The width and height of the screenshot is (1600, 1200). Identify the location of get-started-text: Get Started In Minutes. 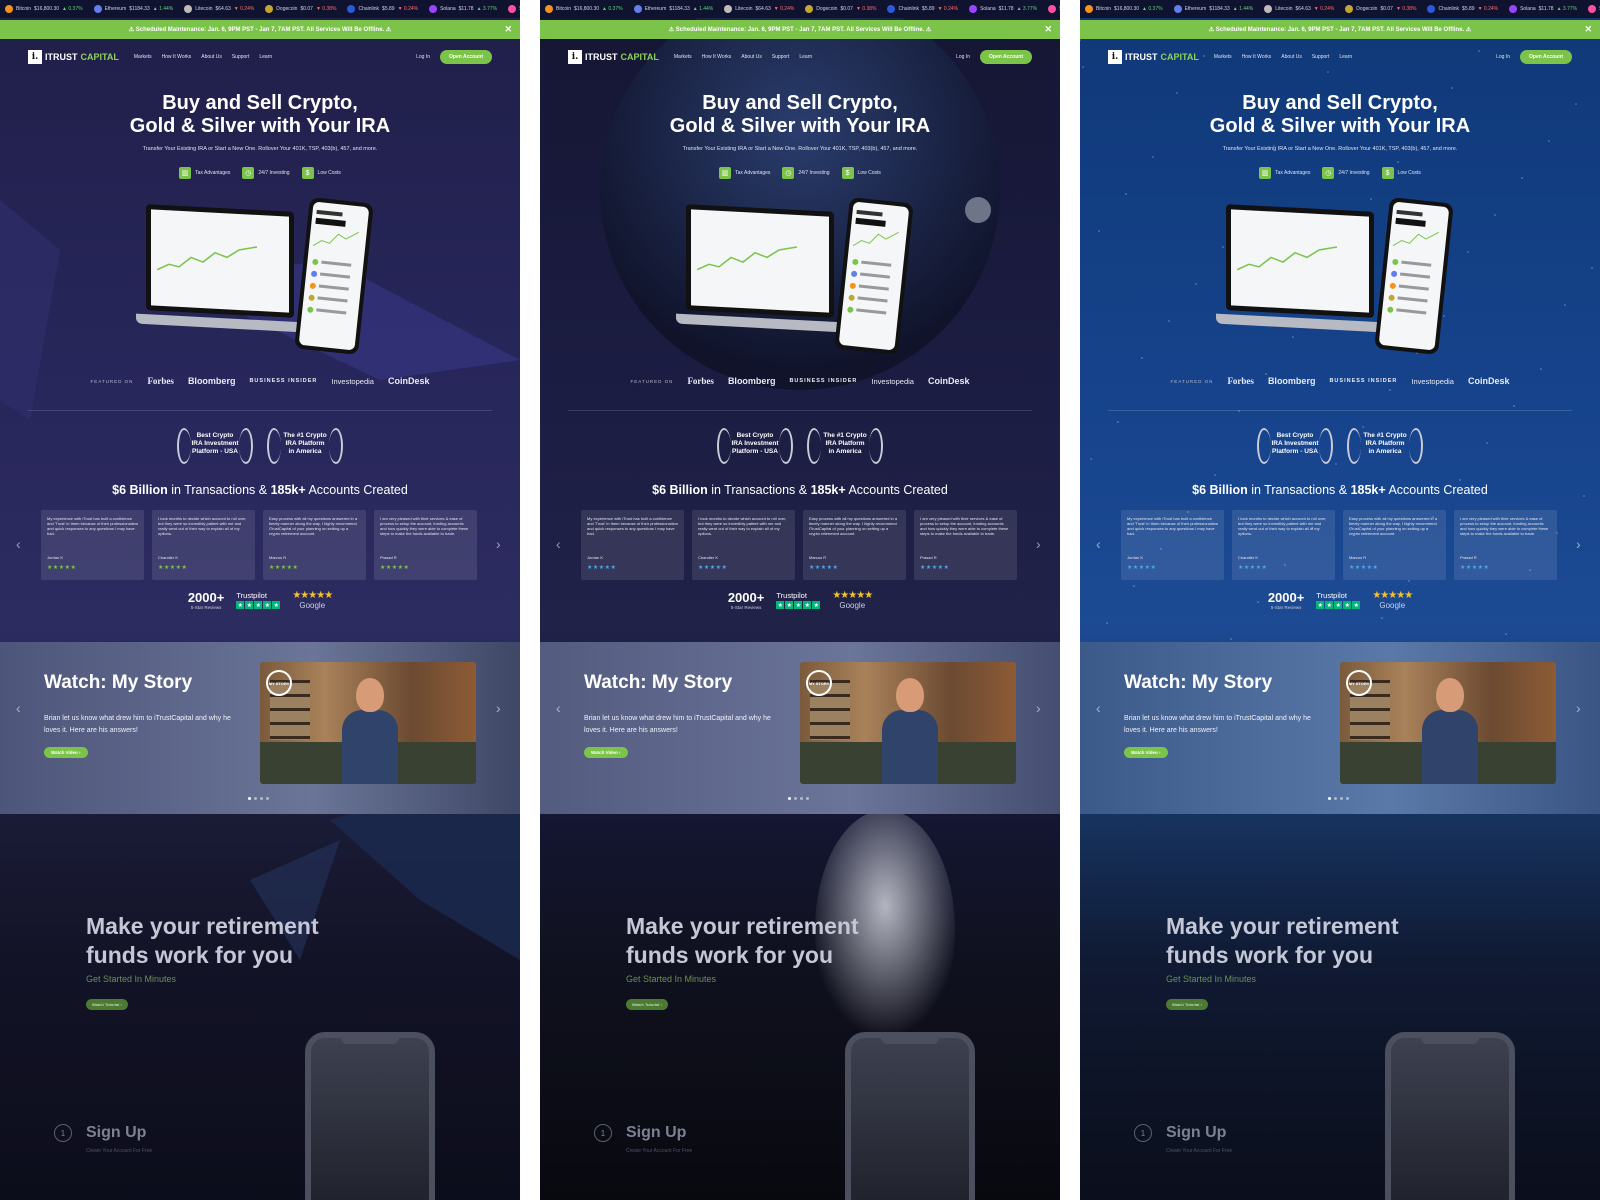
(131, 979).